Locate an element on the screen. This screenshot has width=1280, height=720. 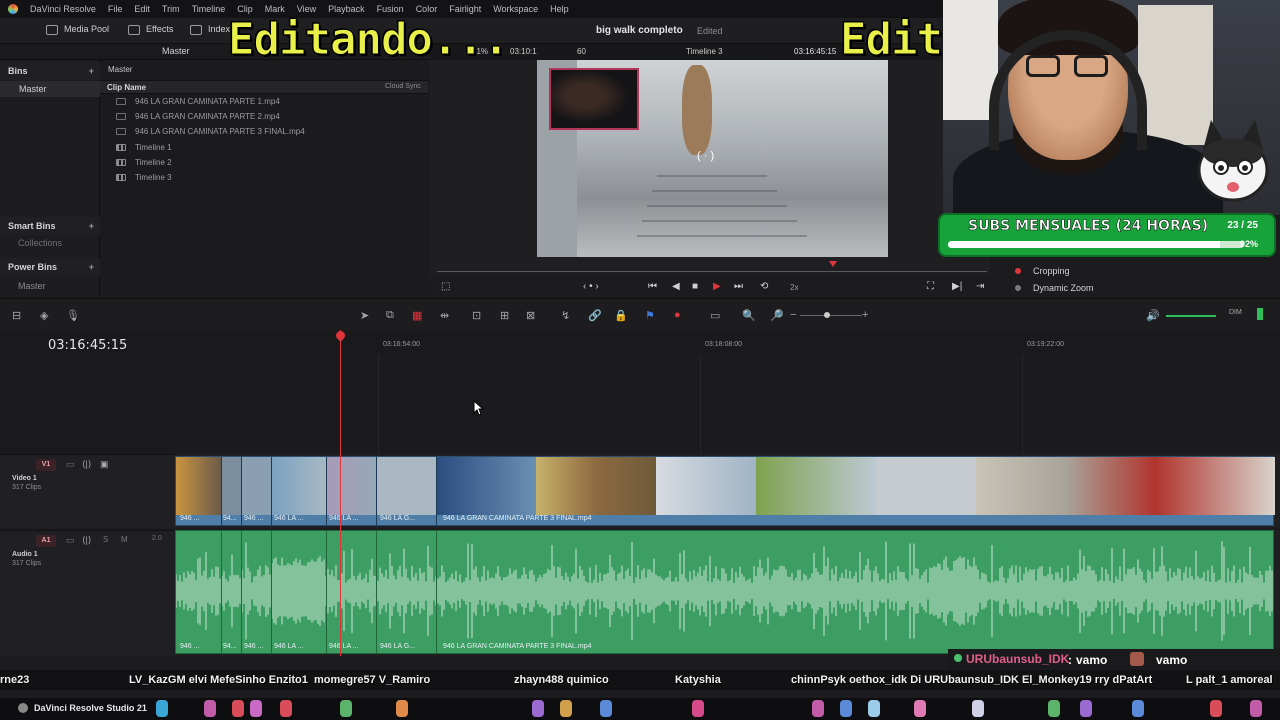
menu-mark: Mark is located at coordinates (275, 9).